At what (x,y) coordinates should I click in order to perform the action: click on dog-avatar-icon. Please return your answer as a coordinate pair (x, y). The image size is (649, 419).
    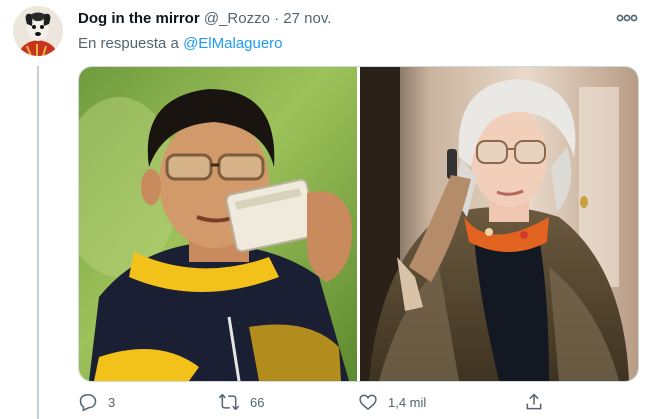
    Looking at the image, I should click on (38, 31).